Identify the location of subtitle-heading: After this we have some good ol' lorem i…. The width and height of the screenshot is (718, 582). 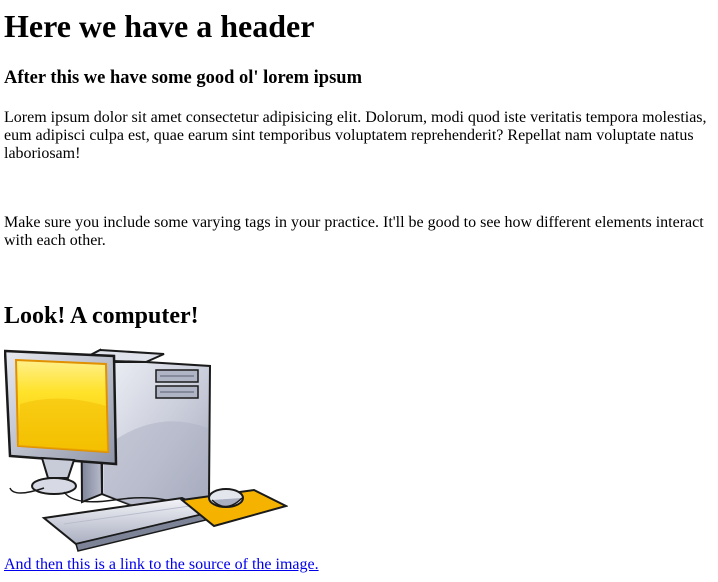
(183, 78).